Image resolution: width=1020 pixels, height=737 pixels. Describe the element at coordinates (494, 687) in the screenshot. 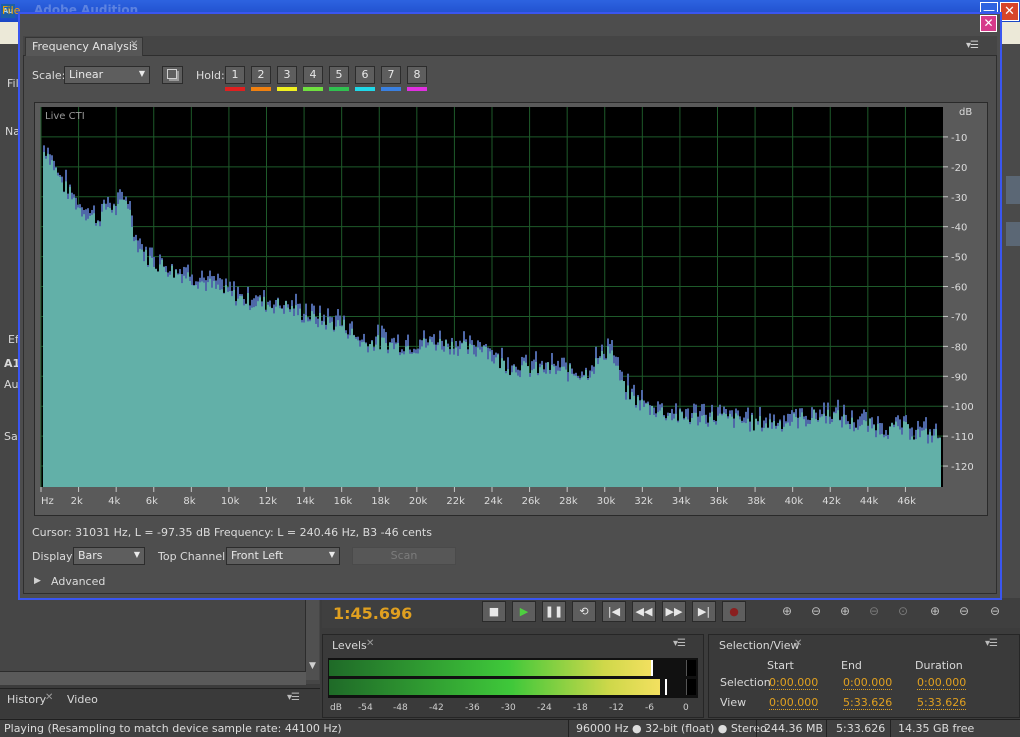

I see `right-channel-level` at that location.